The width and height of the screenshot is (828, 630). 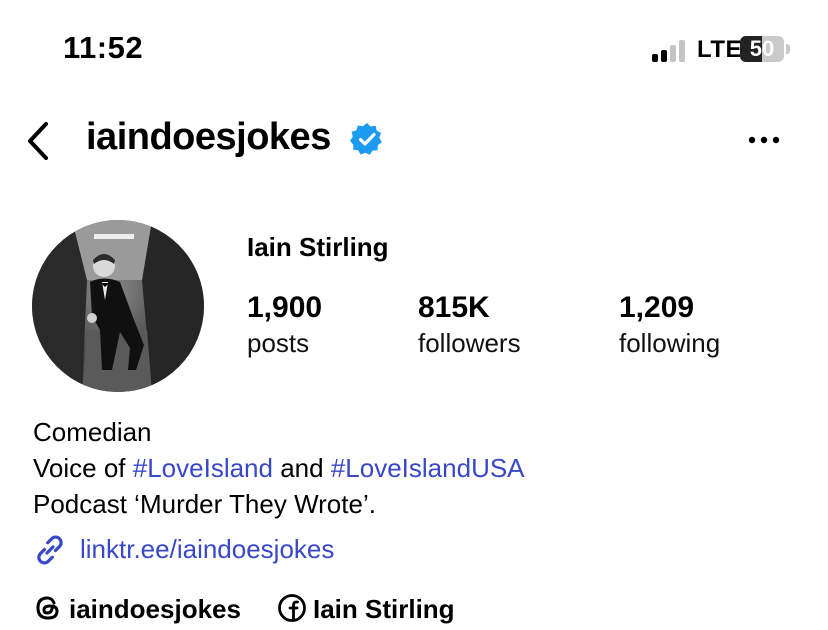 I want to click on facebook-icon, so click(x=292, y=608).